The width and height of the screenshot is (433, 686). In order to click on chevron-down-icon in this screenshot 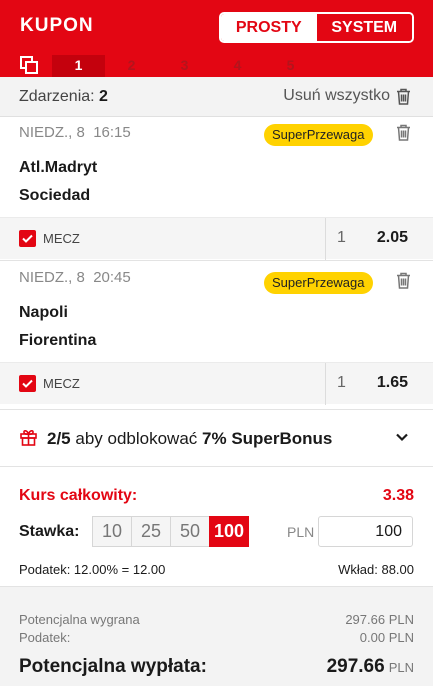, I will do `click(402, 437)`.